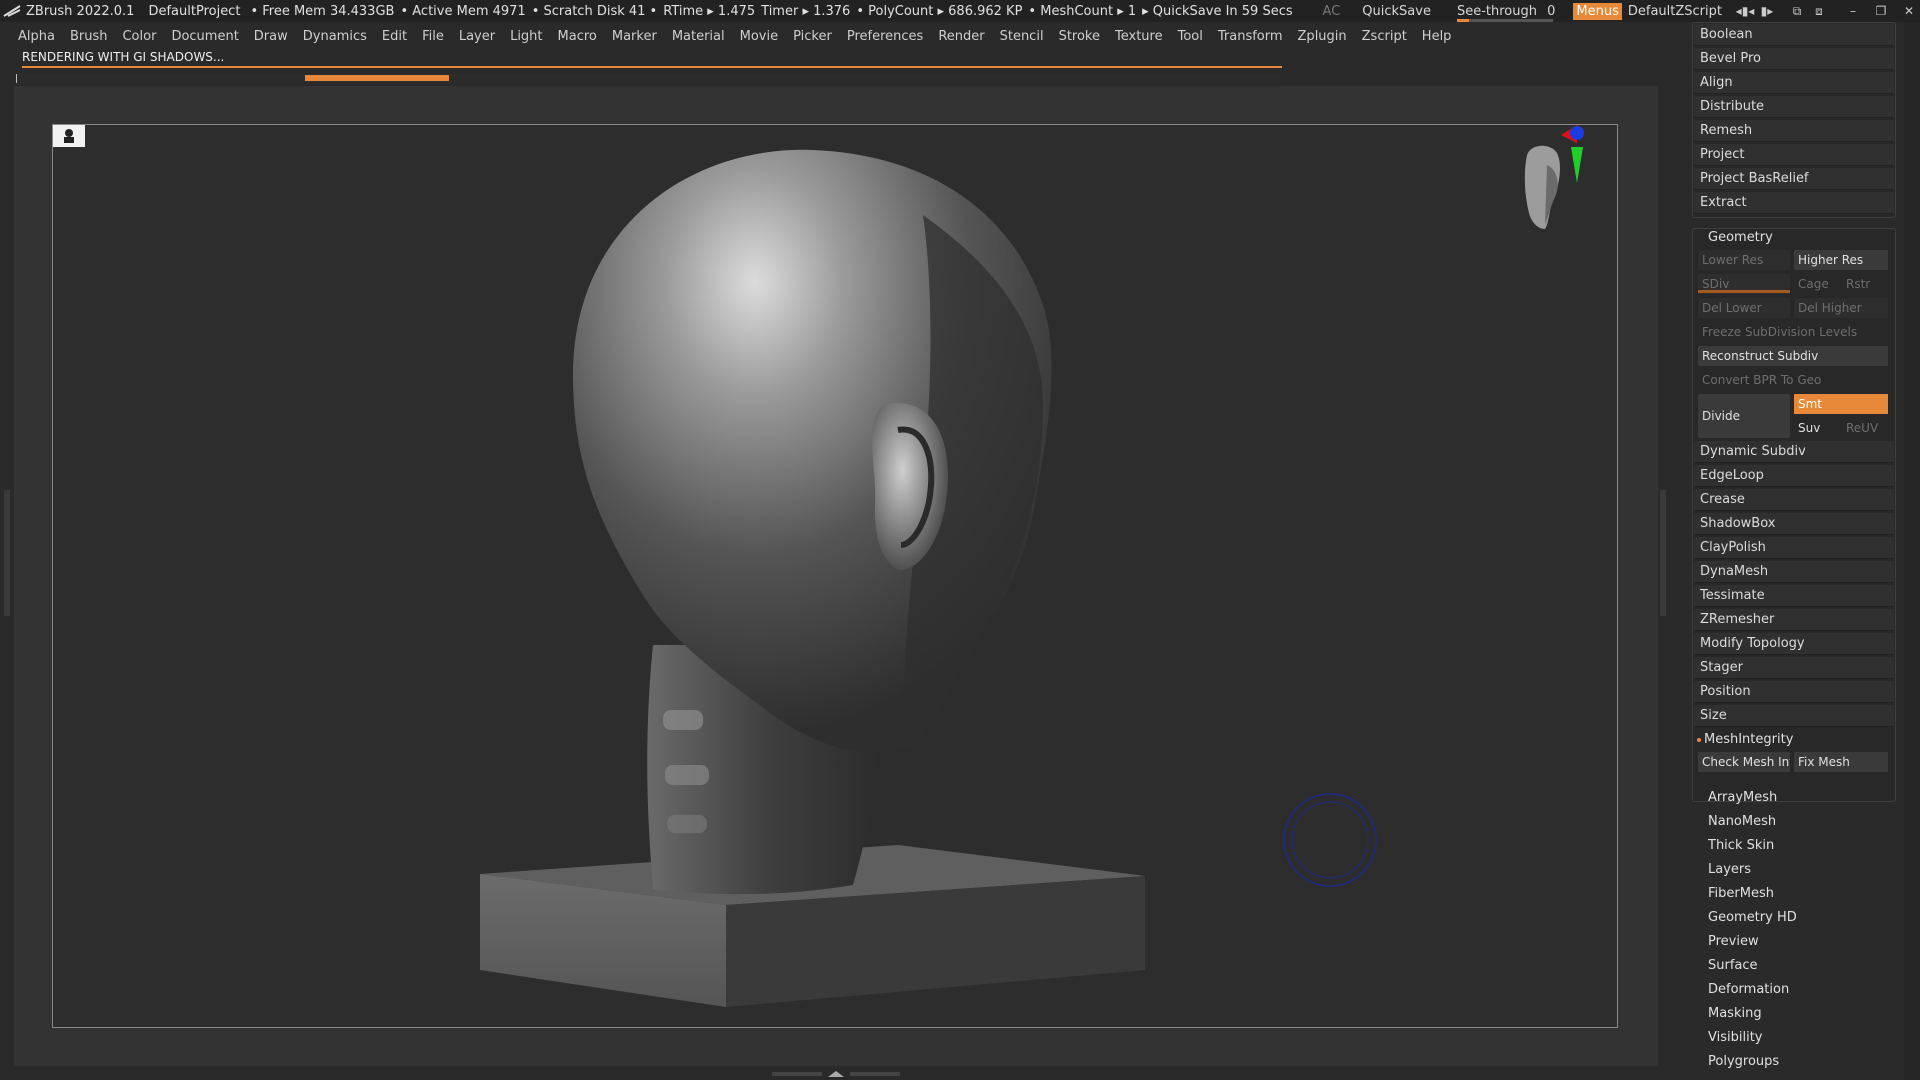  What do you see at coordinates (812, 36) in the screenshot?
I see `menu-picker: Picker` at bounding box center [812, 36].